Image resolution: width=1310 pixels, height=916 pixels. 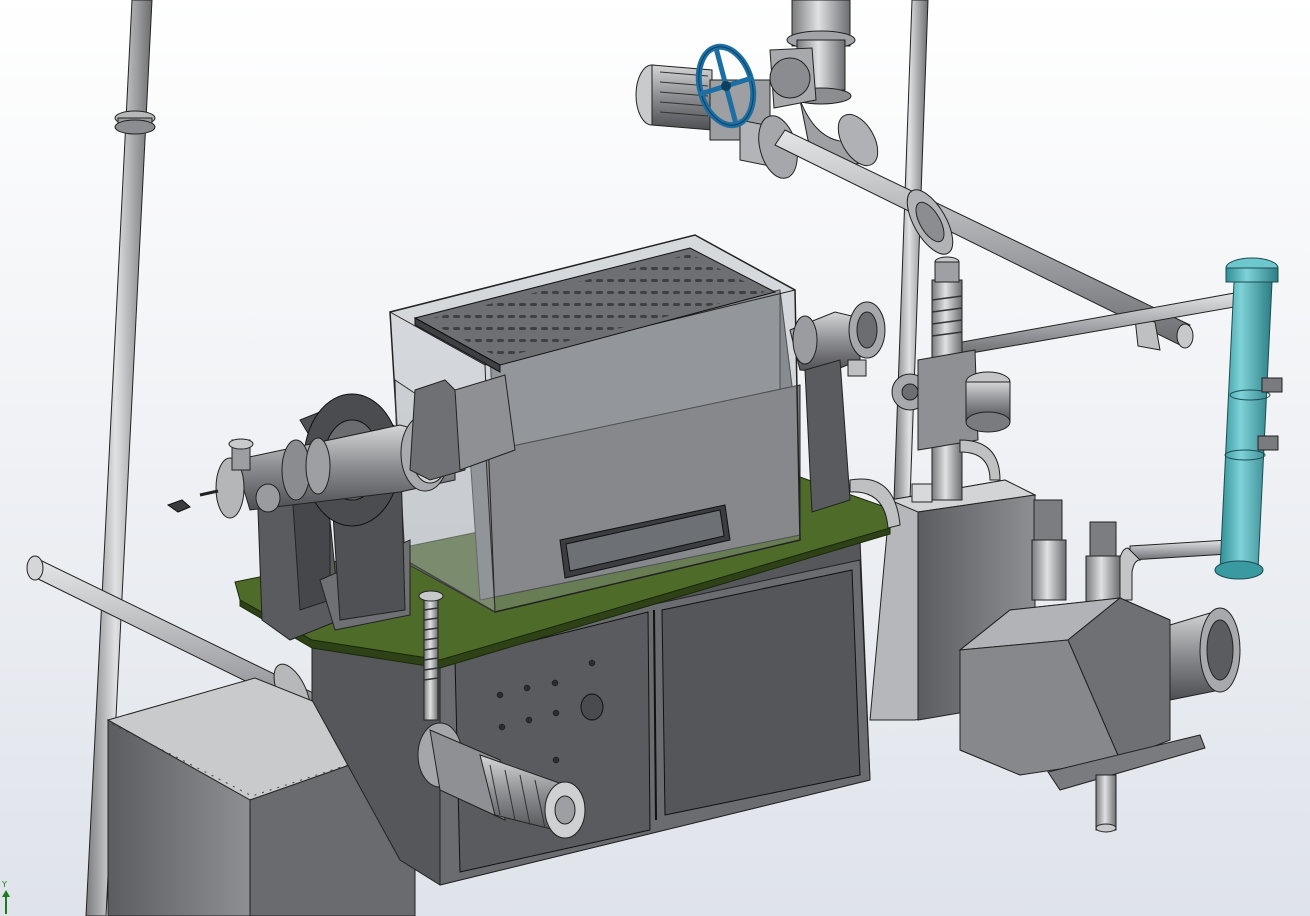 I want to click on axis-arrow-icon, so click(x=6, y=902).